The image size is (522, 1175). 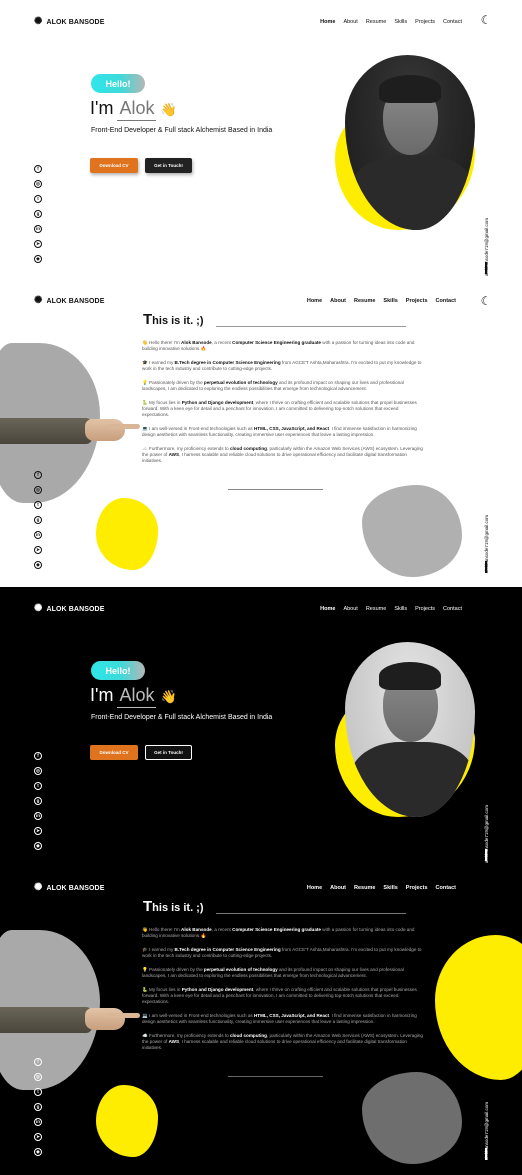 What do you see at coordinates (410, 142) in the screenshot?
I see `profile-photo` at bounding box center [410, 142].